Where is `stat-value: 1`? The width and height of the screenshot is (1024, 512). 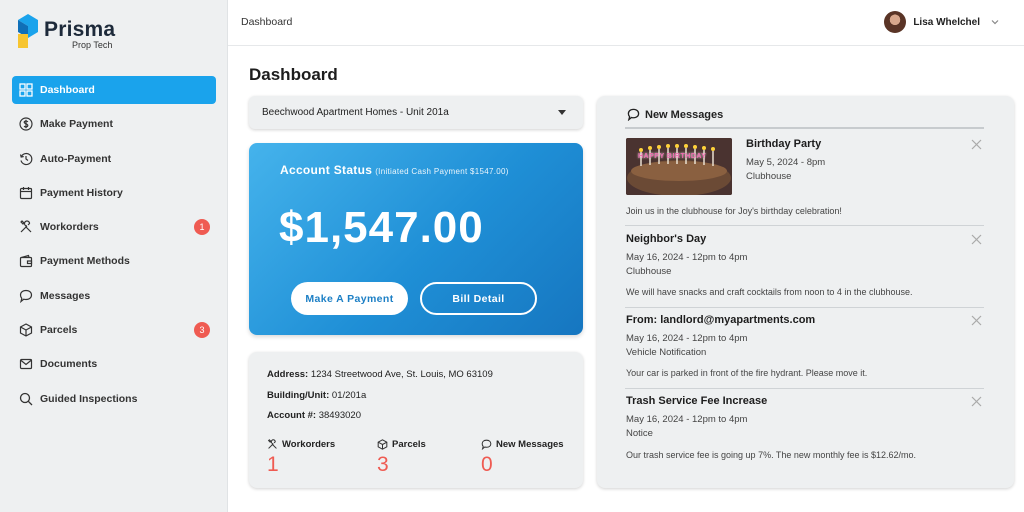
stat-value: 1 is located at coordinates (273, 464).